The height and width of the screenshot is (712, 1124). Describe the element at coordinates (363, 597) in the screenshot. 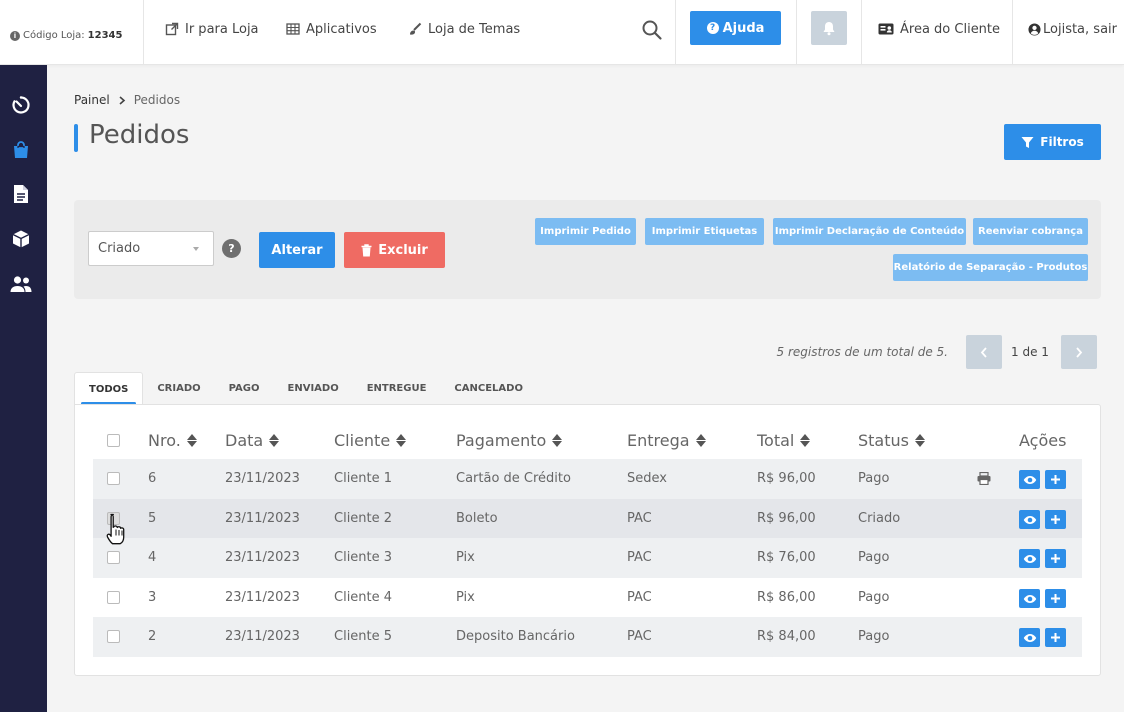

I see `cell-cliente: Cliente 4` at that location.